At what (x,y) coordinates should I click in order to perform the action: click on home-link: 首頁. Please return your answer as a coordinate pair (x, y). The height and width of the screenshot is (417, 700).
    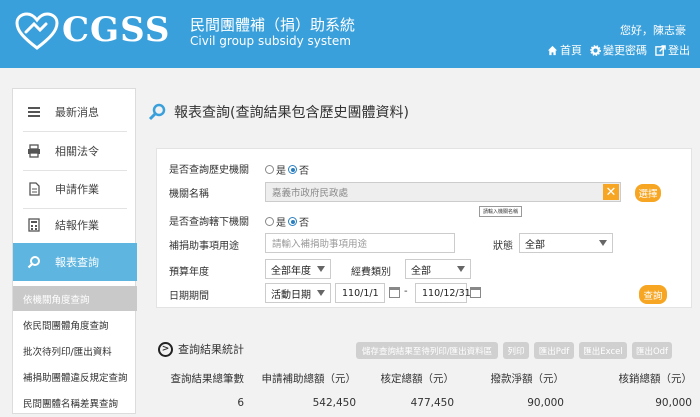
    Looking at the image, I should click on (564, 50).